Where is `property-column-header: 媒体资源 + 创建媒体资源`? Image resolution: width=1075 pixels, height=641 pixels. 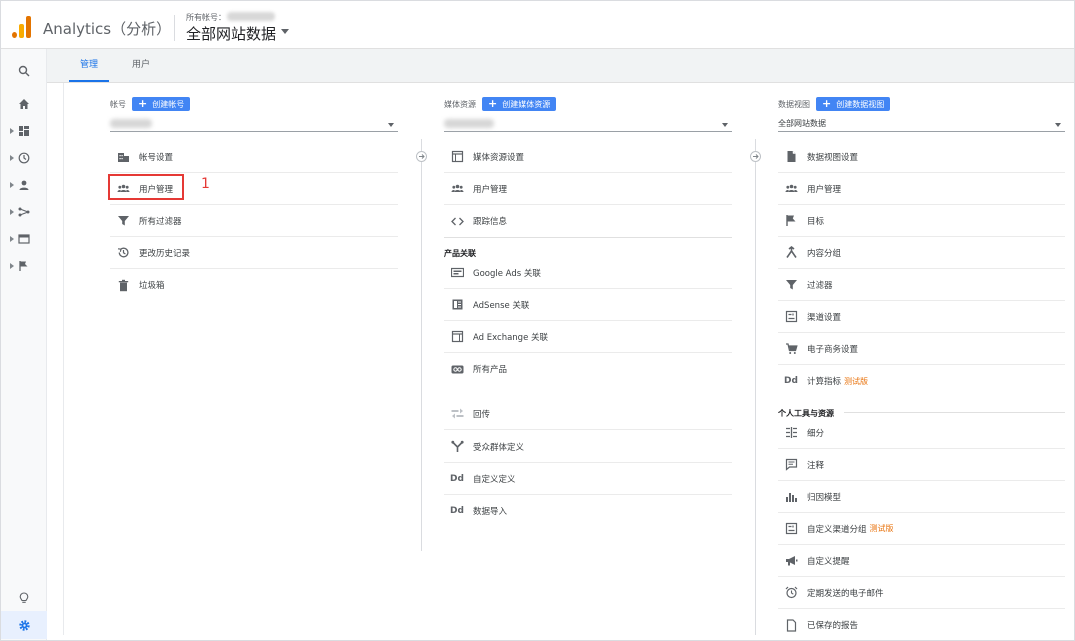 property-column-header: 媒体资源 + 创建媒体资源 is located at coordinates (500, 104).